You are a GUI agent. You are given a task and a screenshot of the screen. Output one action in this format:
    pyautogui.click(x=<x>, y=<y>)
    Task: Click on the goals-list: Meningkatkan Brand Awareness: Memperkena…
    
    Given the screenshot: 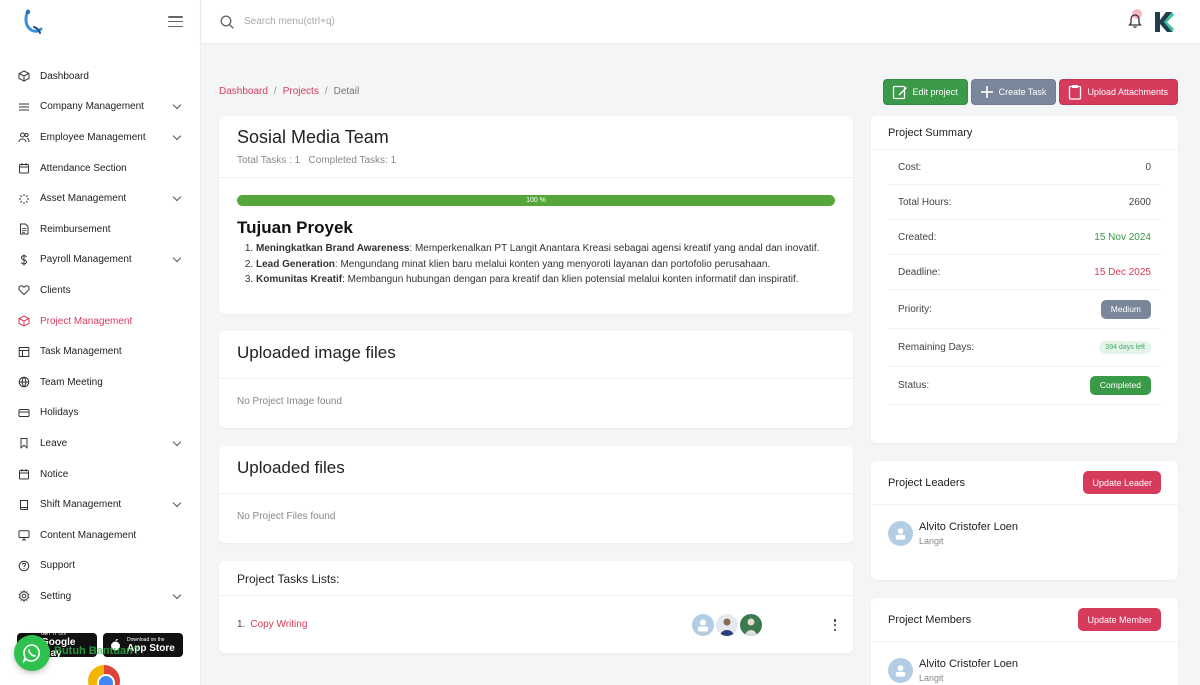 What is the action you would take?
    pyautogui.click(x=554, y=264)
    